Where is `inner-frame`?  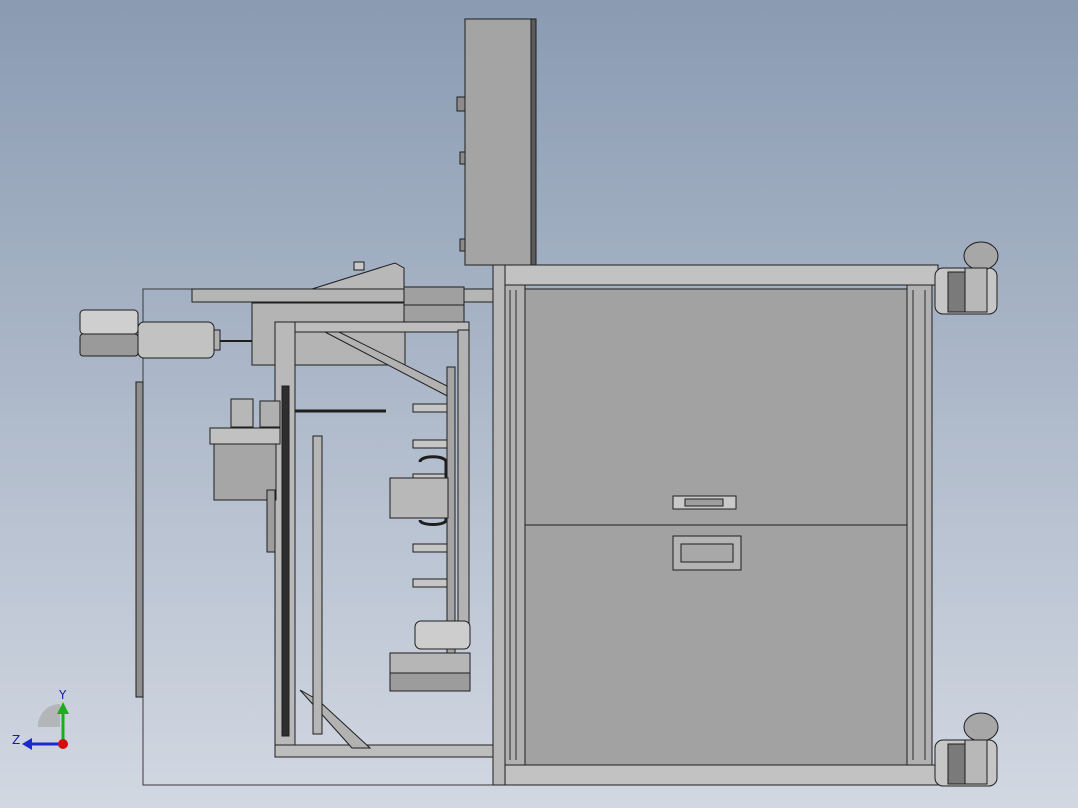 inner-frame is located at coordinates (385, 539).